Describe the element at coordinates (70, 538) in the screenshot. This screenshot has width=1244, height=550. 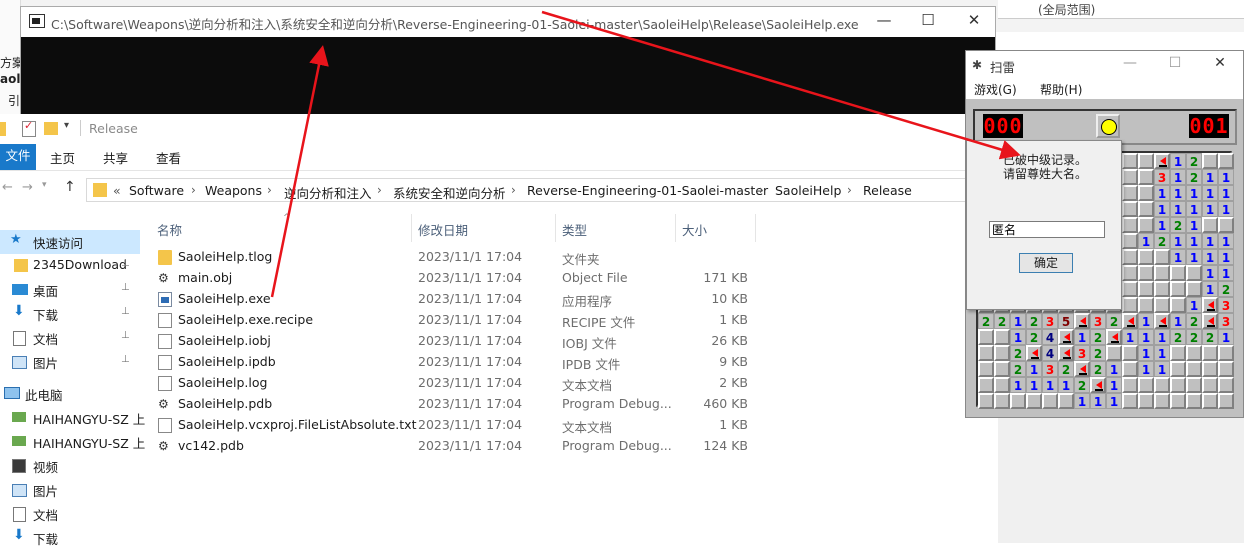
I see `nav-item-downloads: ⬇ 下载` at that location.